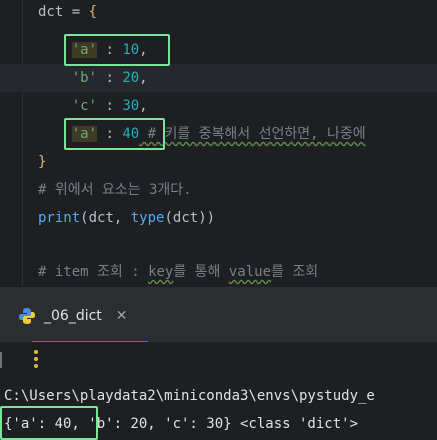  I want to click on dict-value: 20, so click(131, 78).